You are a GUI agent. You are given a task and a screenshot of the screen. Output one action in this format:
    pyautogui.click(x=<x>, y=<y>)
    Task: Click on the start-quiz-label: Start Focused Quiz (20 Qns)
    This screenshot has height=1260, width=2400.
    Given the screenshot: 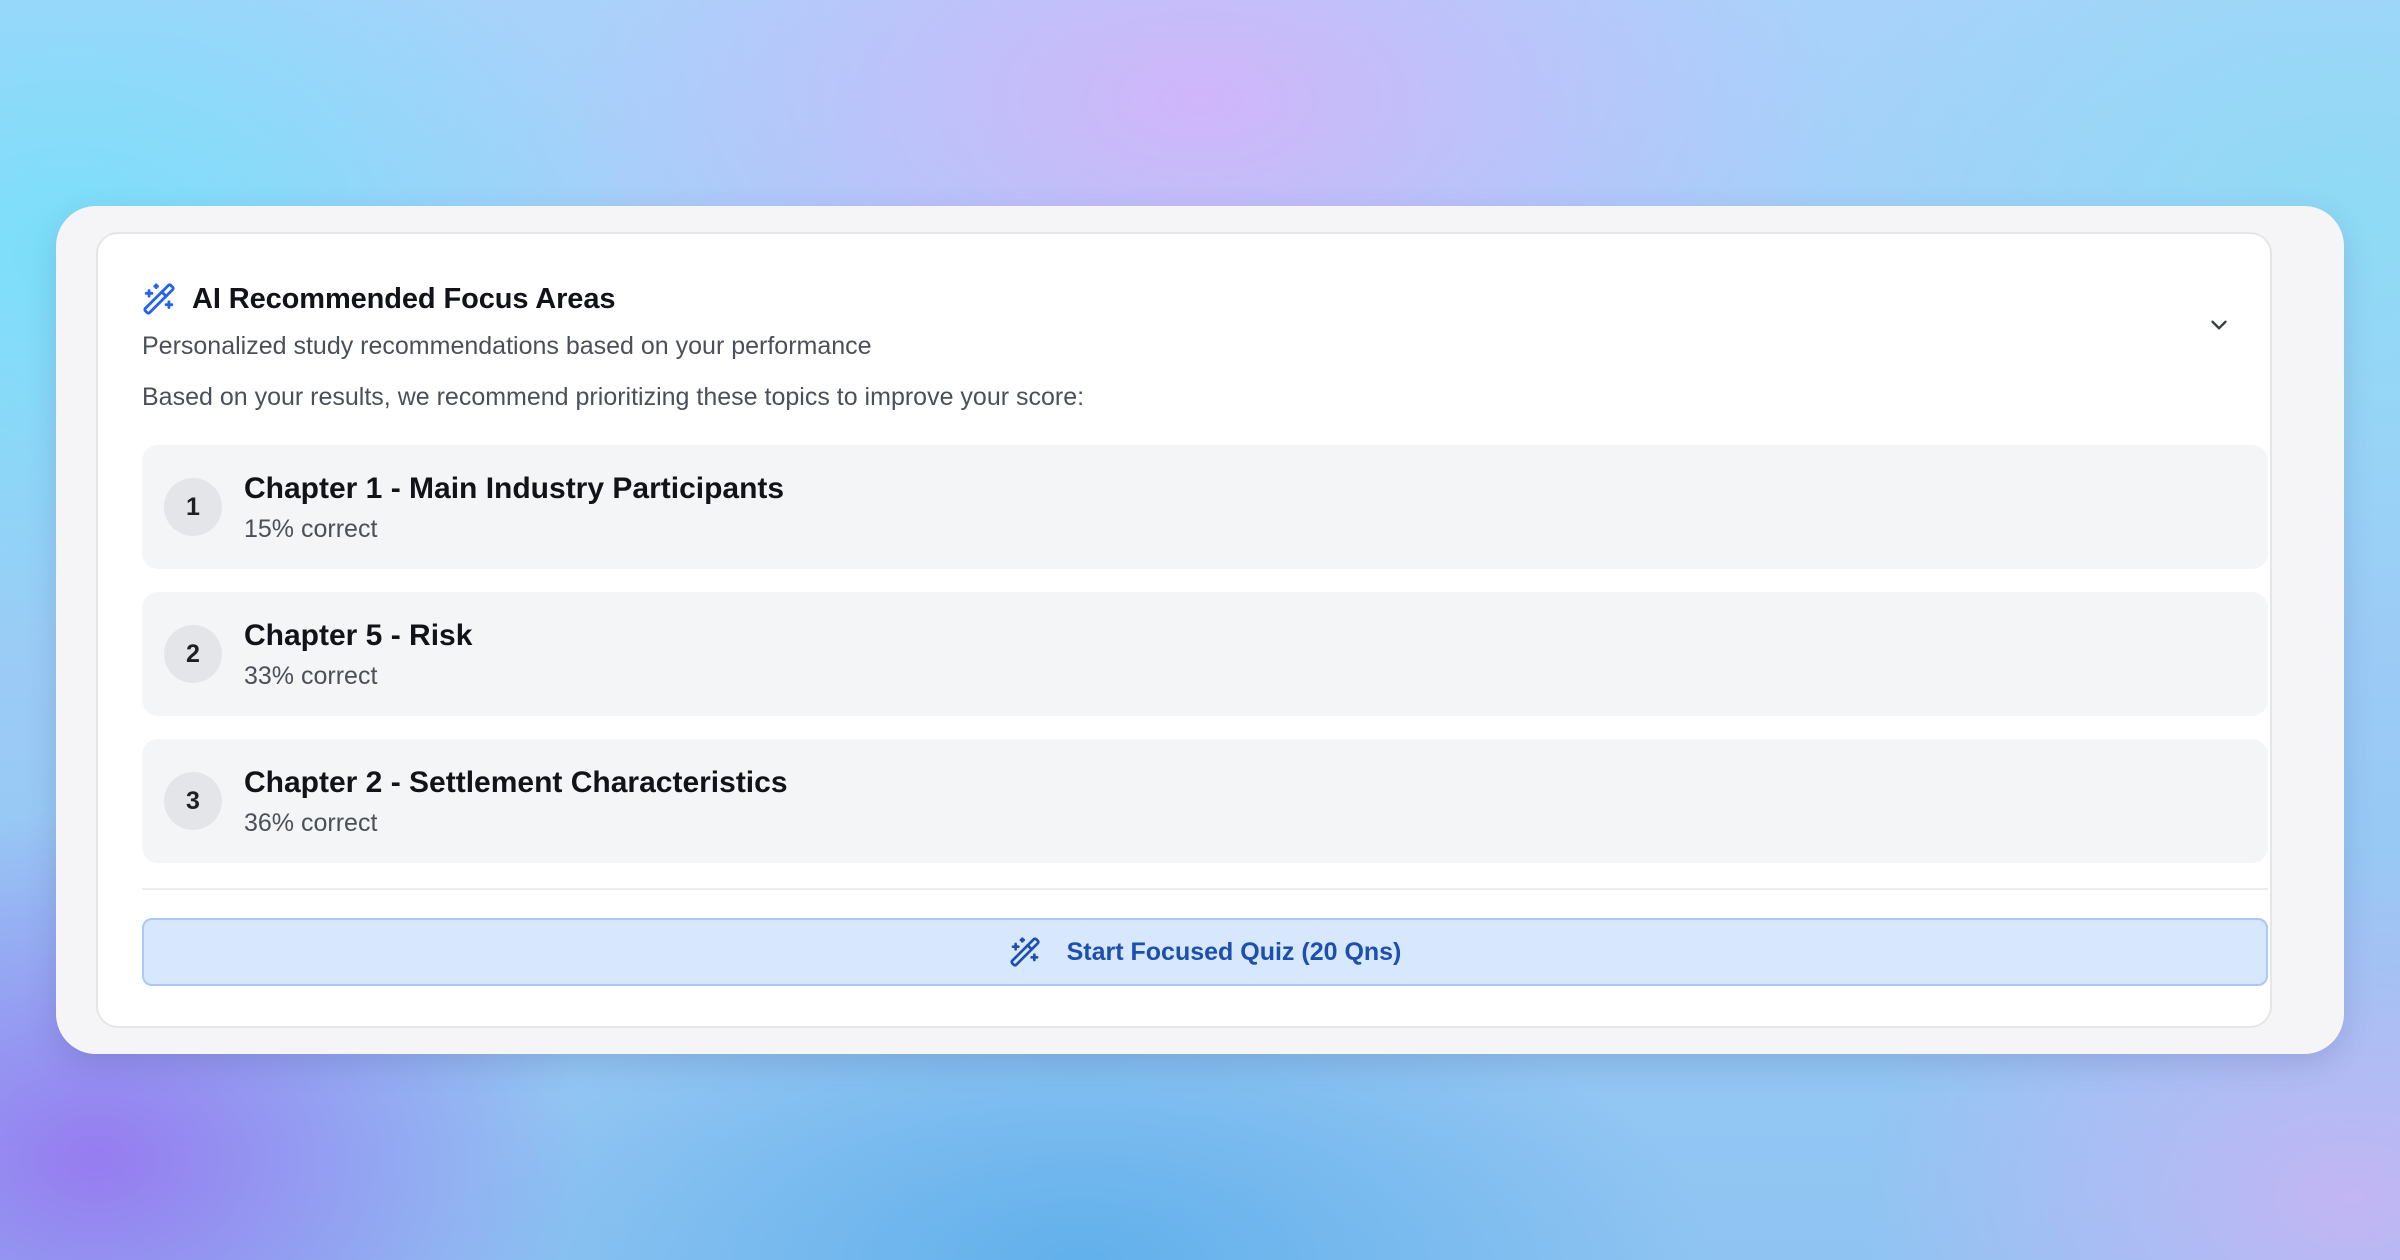 What is the action you would take?
    pyautogui.click(x=1234, y=951)
    